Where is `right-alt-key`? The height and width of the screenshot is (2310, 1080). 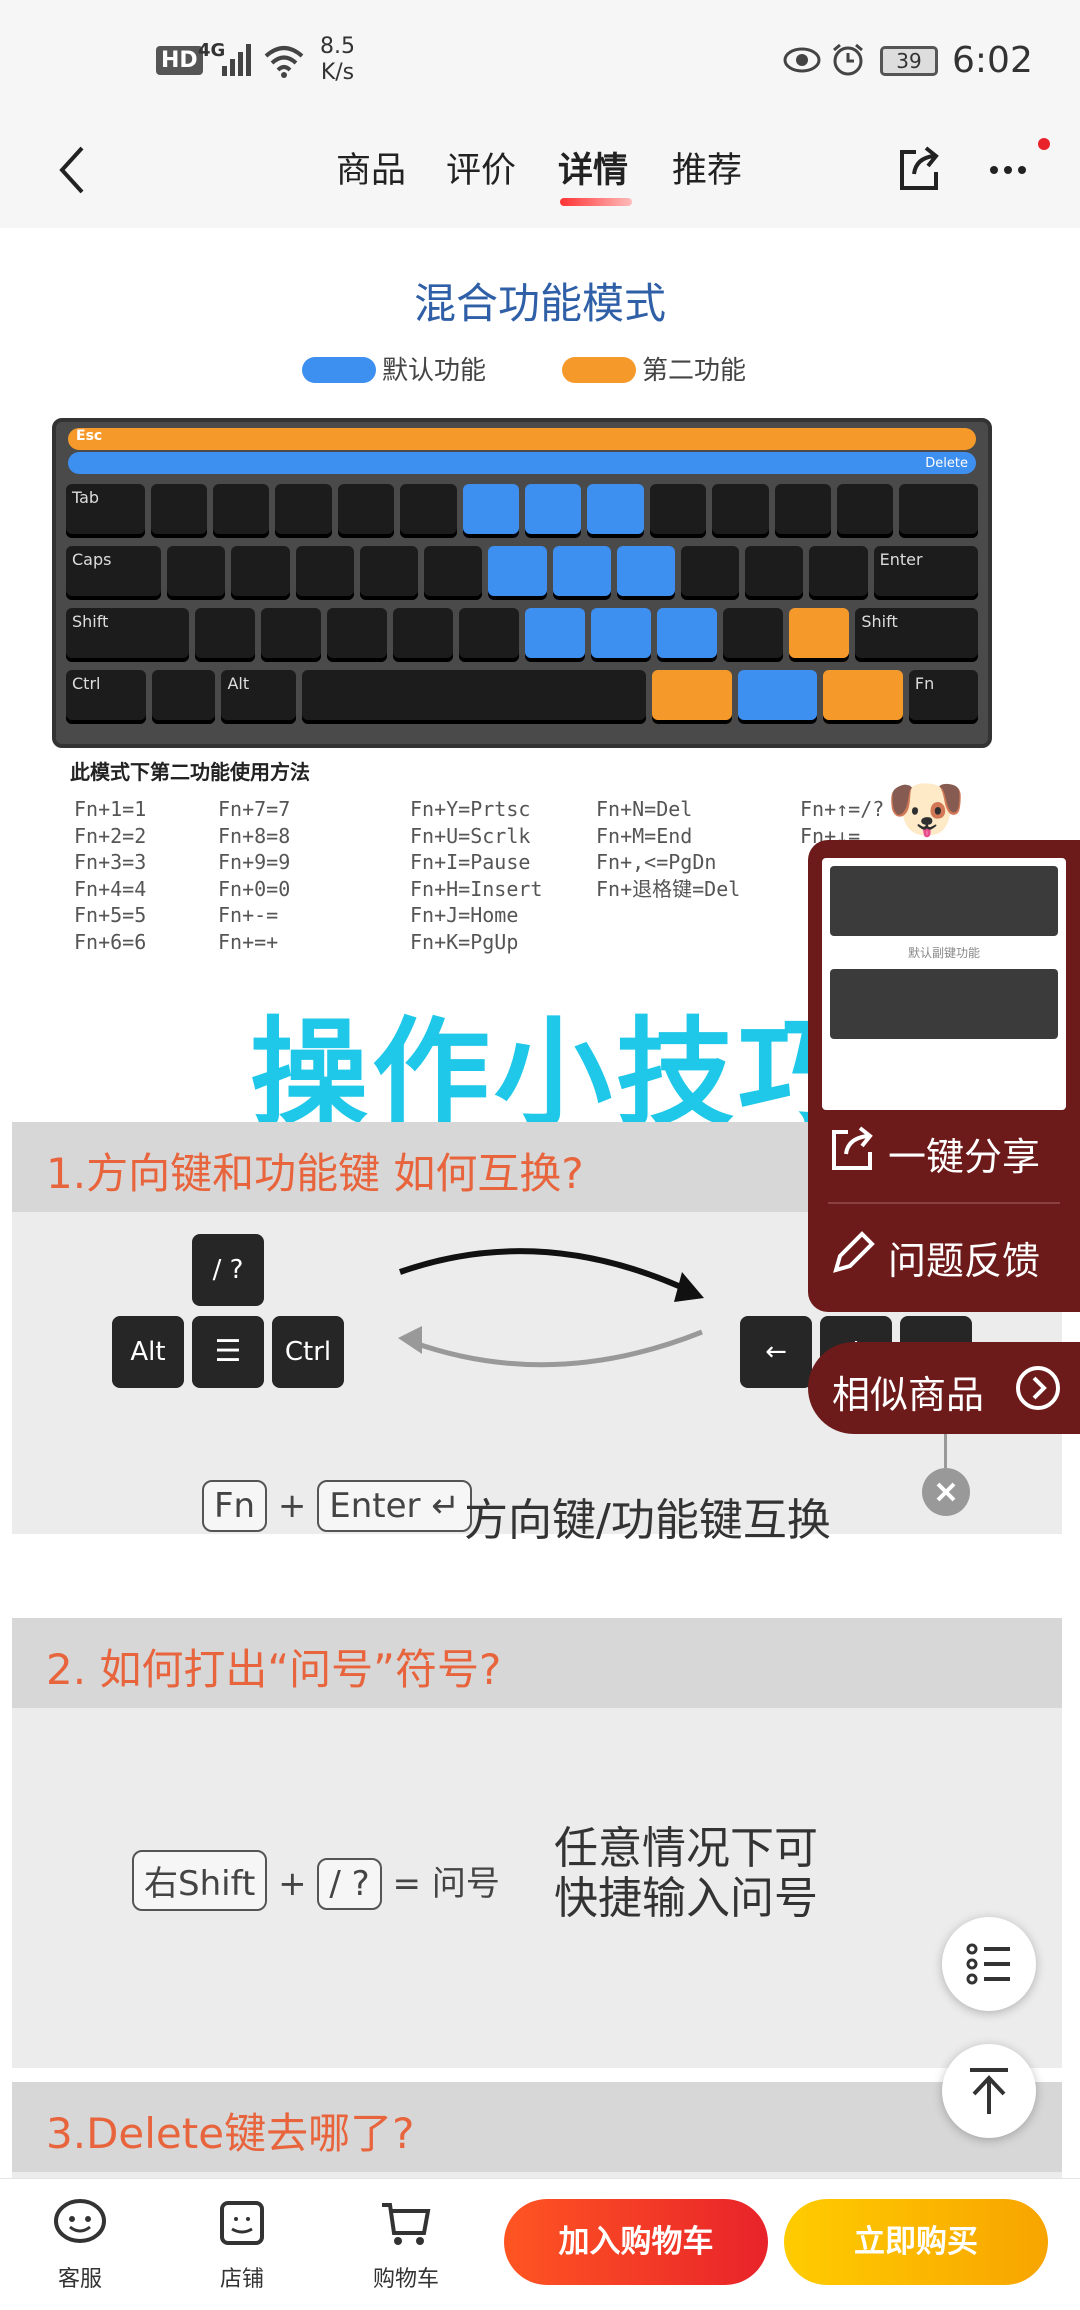
right-alt-key is located at coordinates (692, 697).